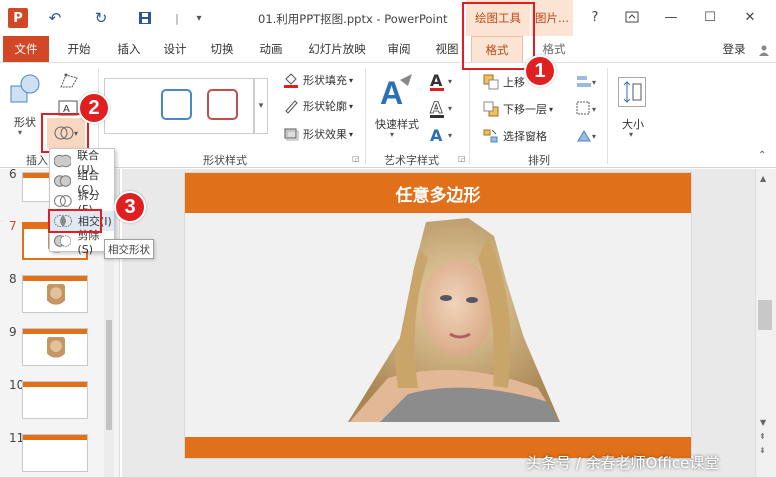 This screenshot has height=477, width=776. Describe the element at coordinates (595, 17) in the screenshot. I see `help-button: ?` at that location.